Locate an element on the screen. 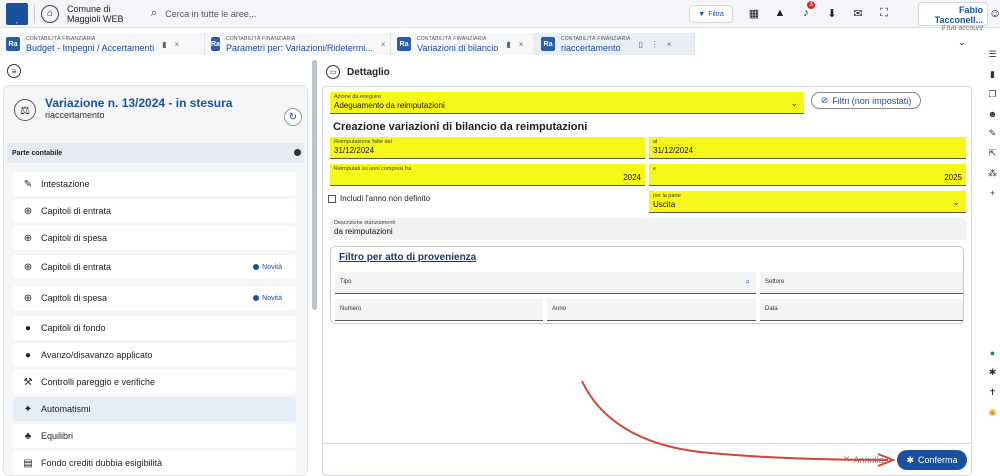 This screenshot has height=476, width=1000. menu-item-label: Capitoli di fondo is located at coordinates (73, 328).